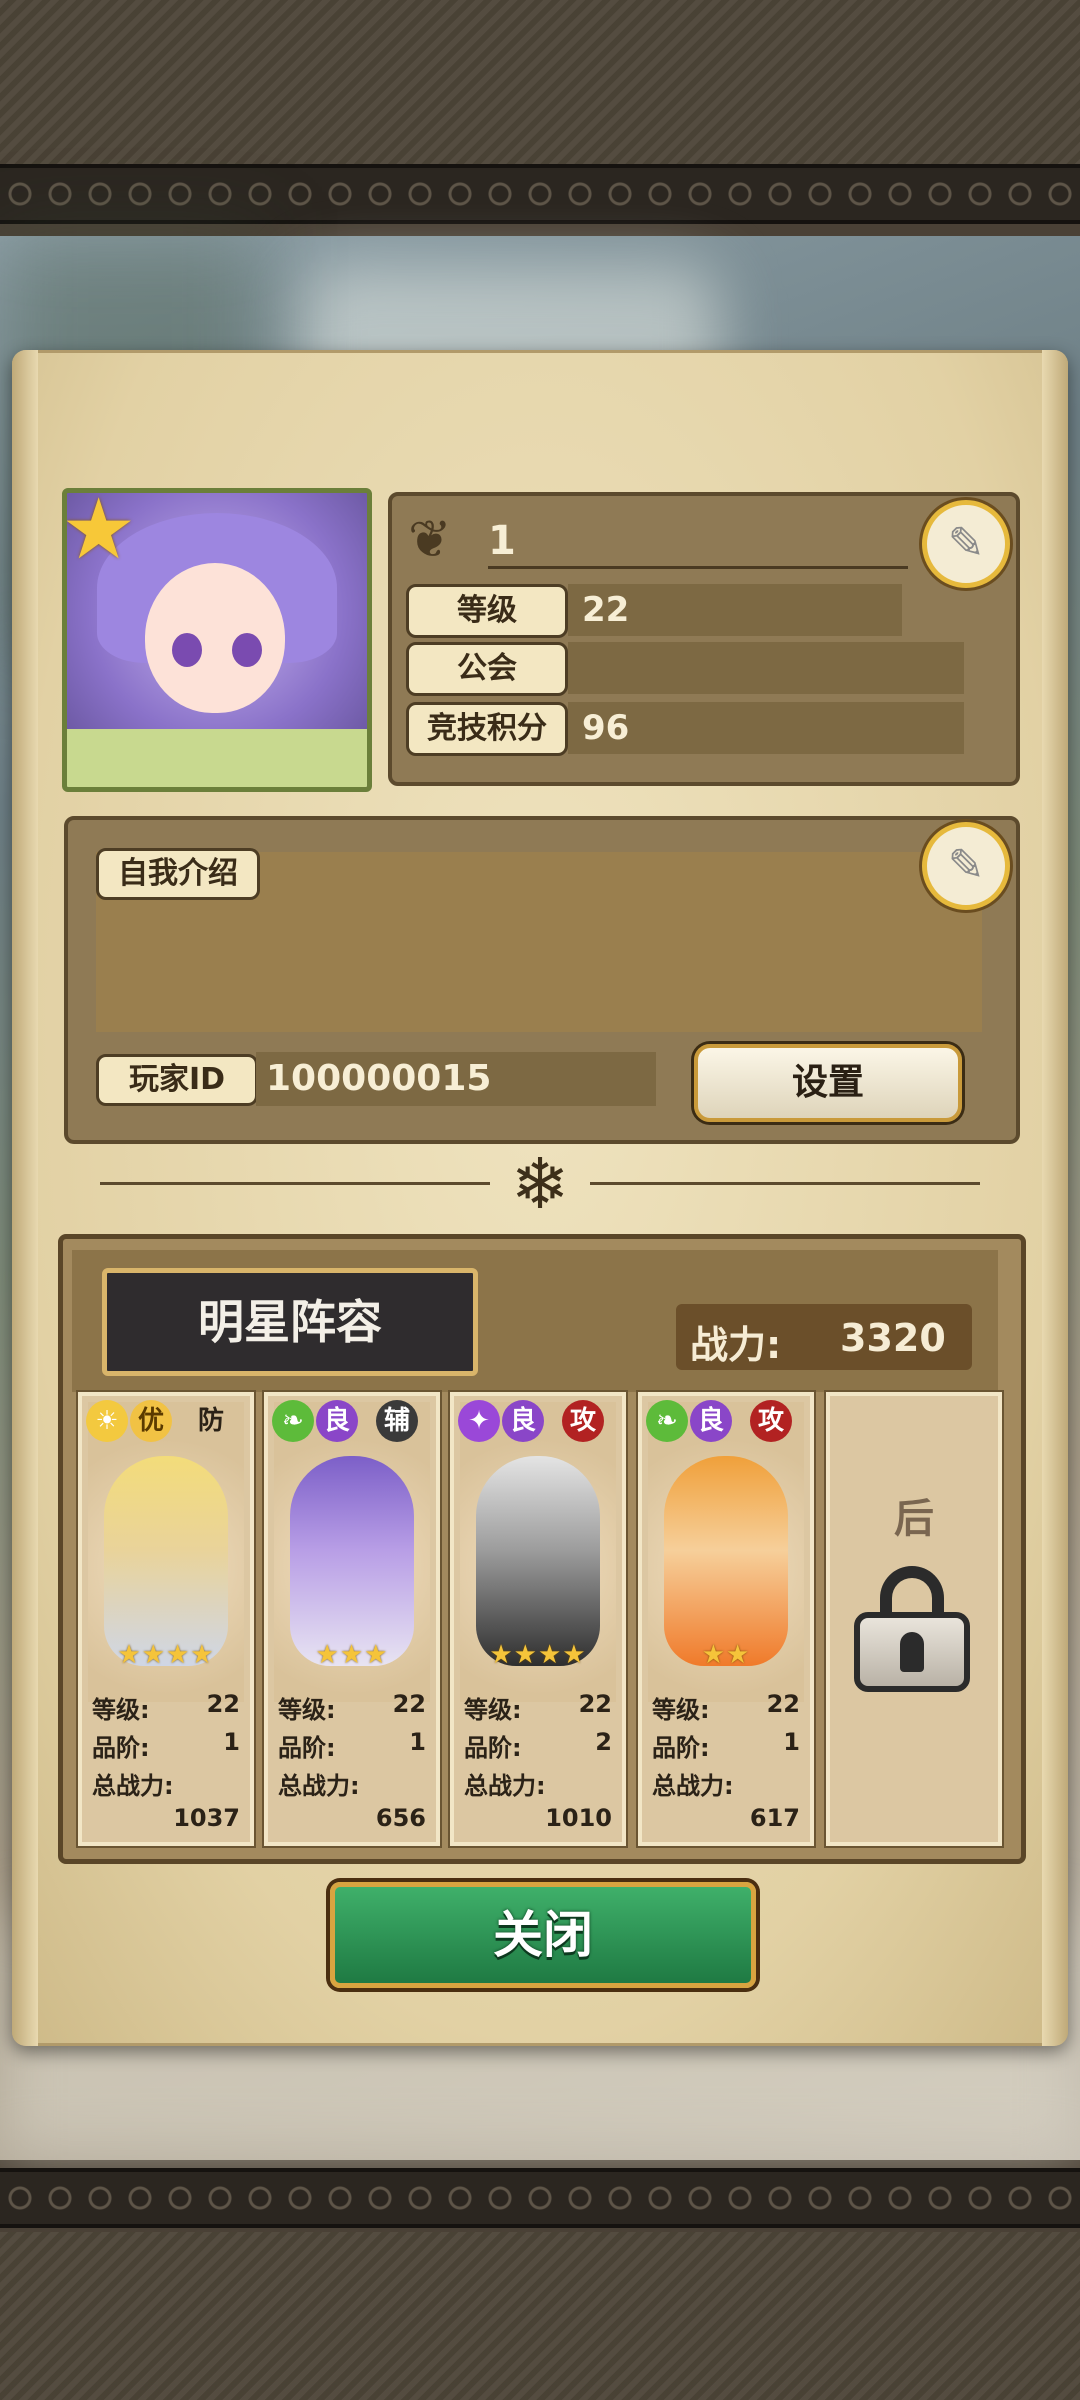  I want to click on scroll-curl-left, so click(25, 1198).